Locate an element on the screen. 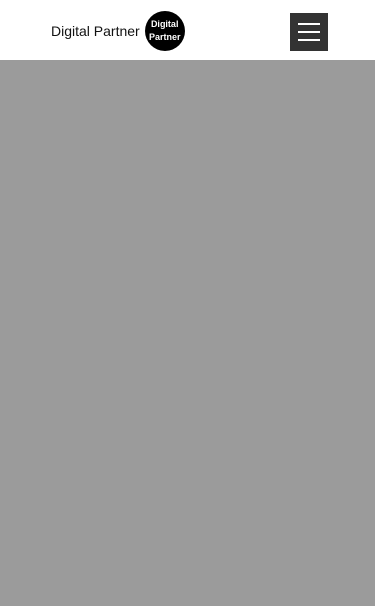 The width and height of the screenshot is (375, 606). brand-text: Digital Partner is located at coordinates (95, 30).